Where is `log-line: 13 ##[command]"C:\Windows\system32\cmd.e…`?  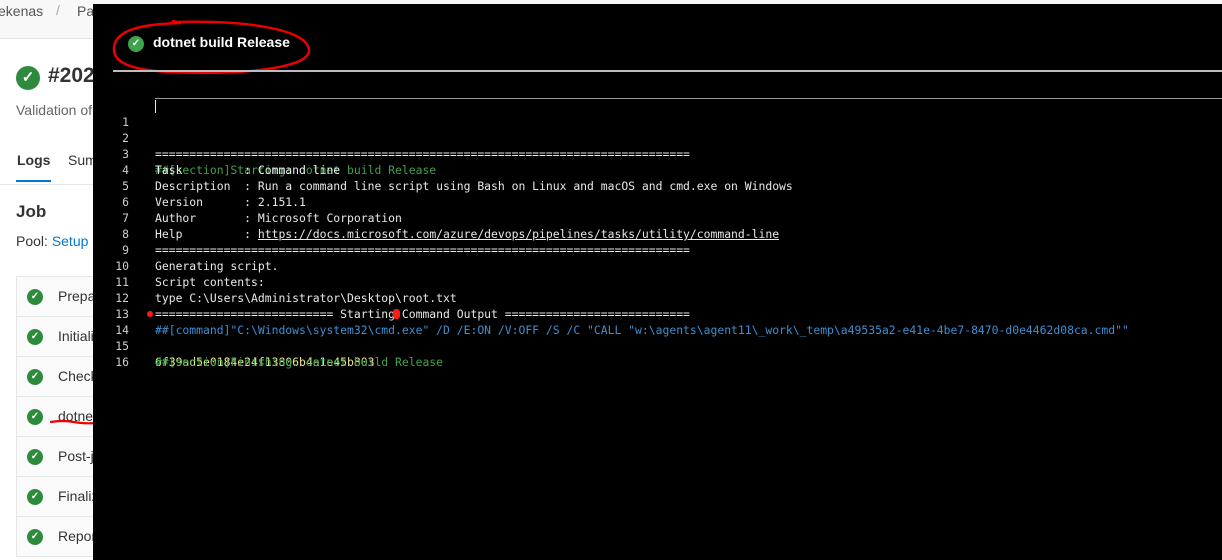 log-line: 13 ##[command]"C:\Windows\system32\cmd.e… is located at coordinates (657, 313).